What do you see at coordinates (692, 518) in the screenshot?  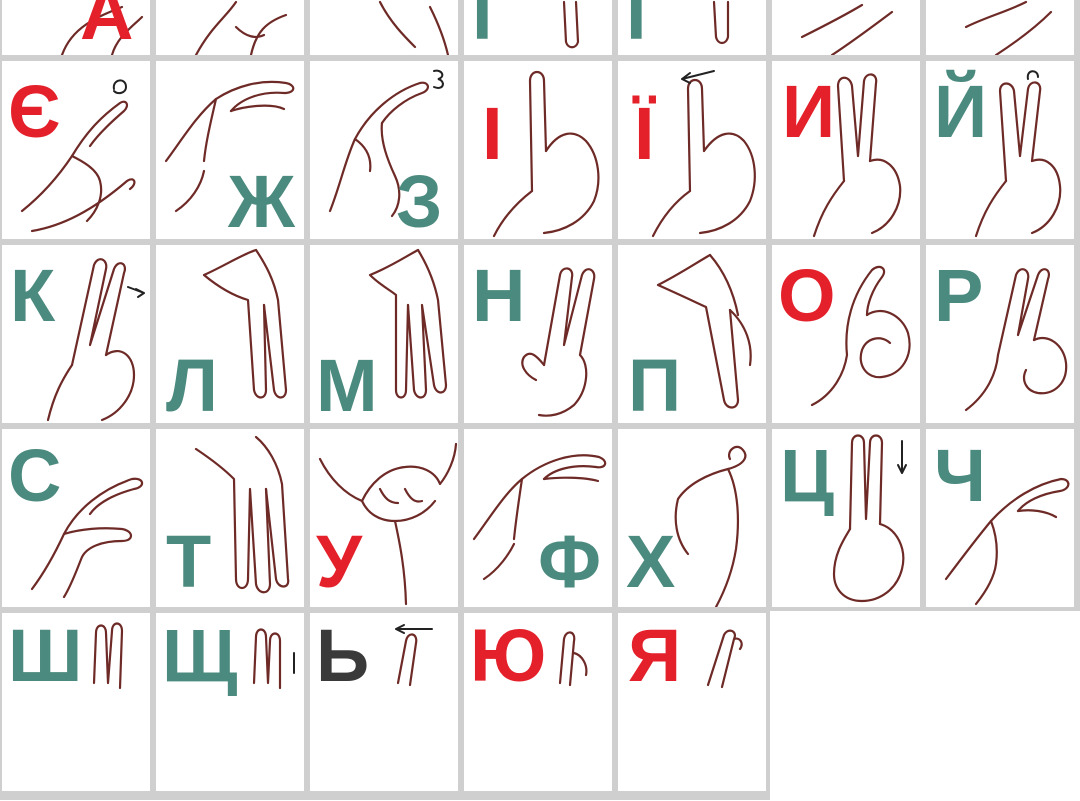 I see `sign-cell-kh: Х` at bounding box center [692, 518].